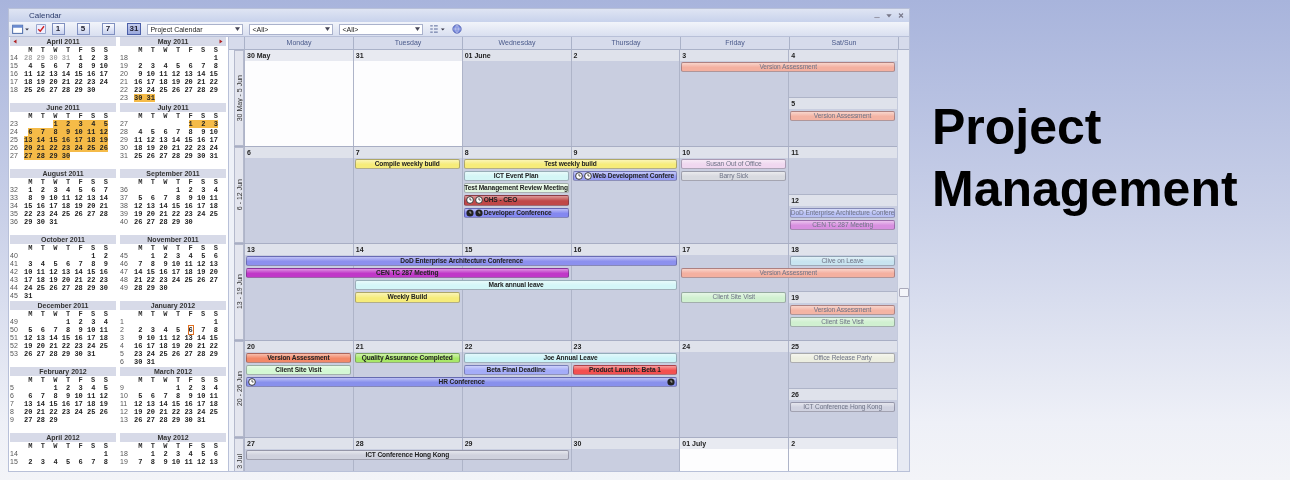  What do you see at coordinates (21, 29) in the screenshot?
I see `calendar-icon` at bounding box center [21, 29].